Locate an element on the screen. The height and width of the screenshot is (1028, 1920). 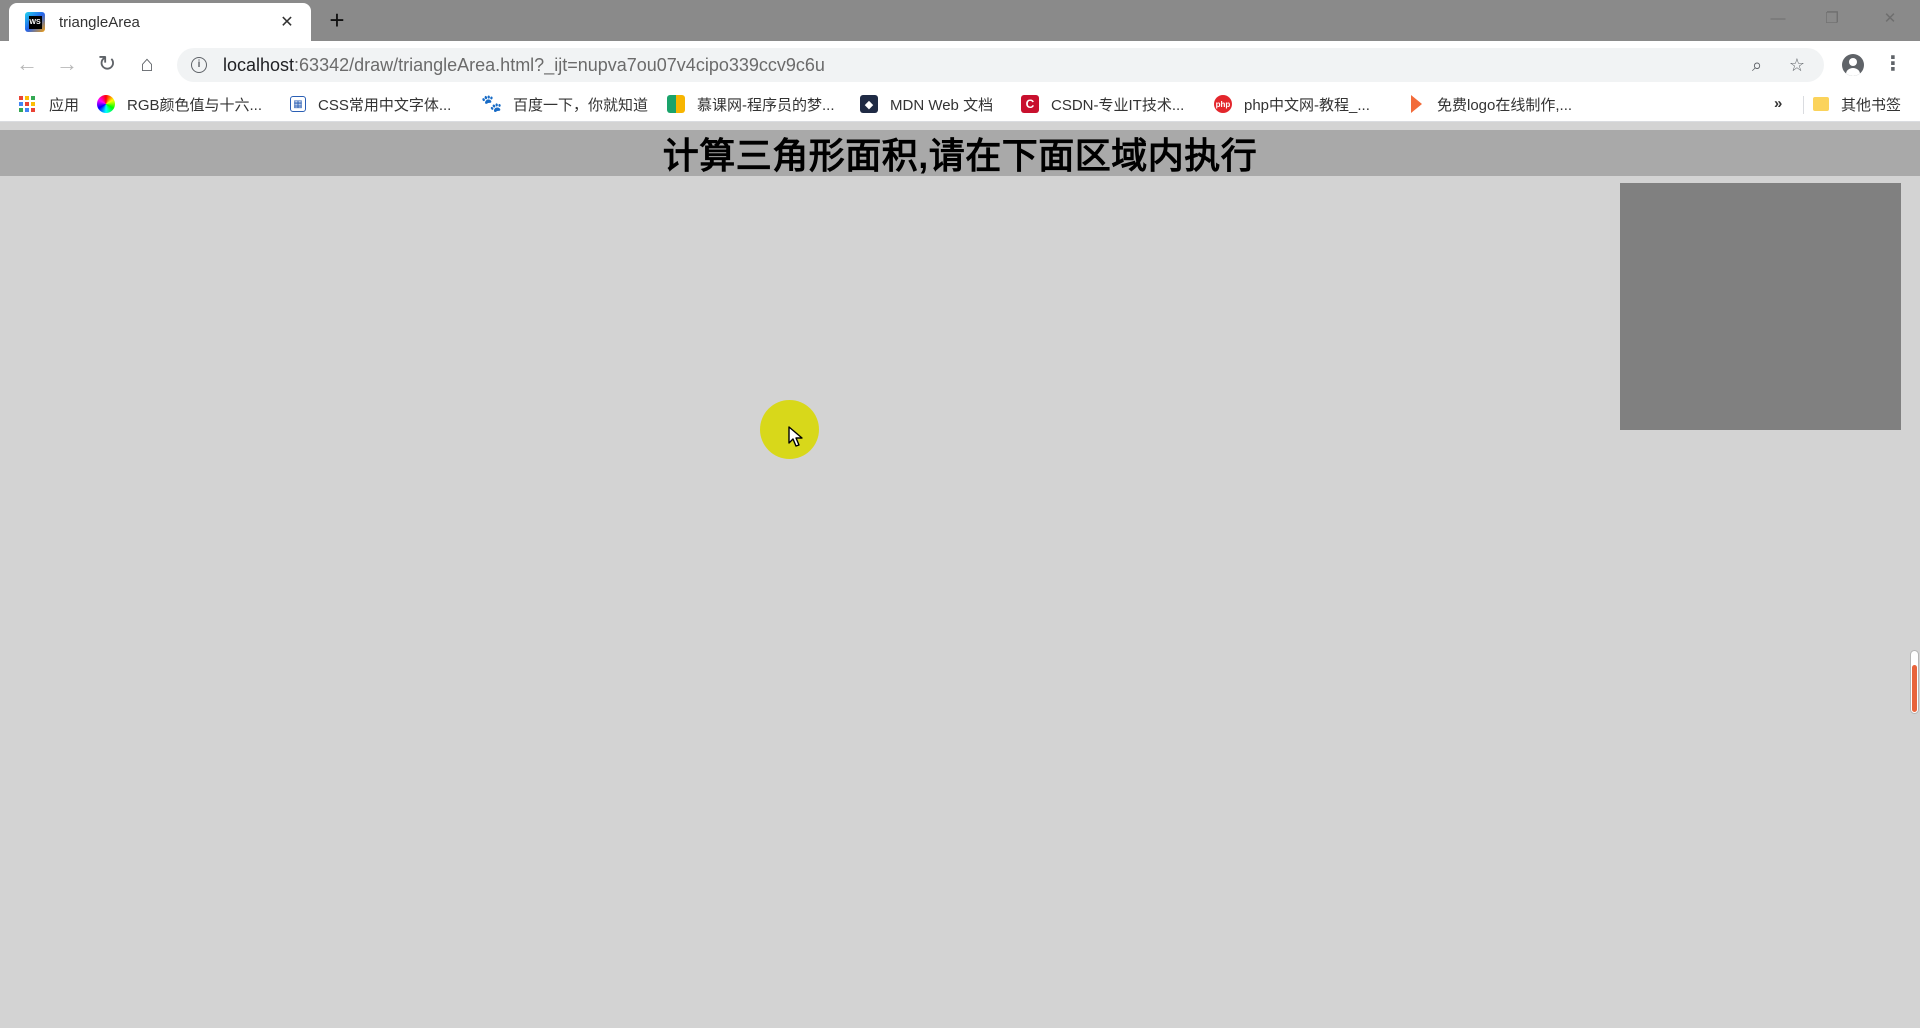
csdn-icon: C is located at coordinates (1030, 104).